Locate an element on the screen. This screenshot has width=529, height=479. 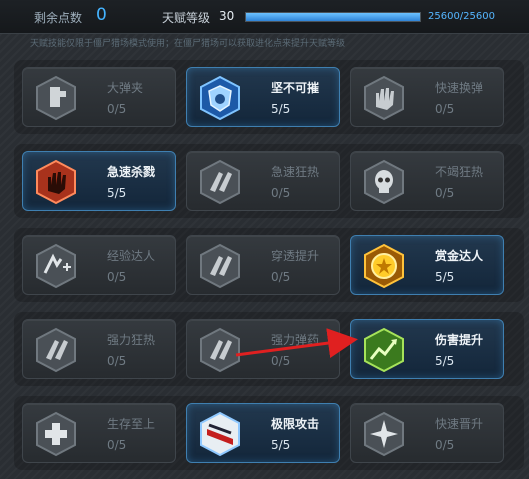
talent-card: 赏金达人 5/5 is located at coordinates (427, 265).